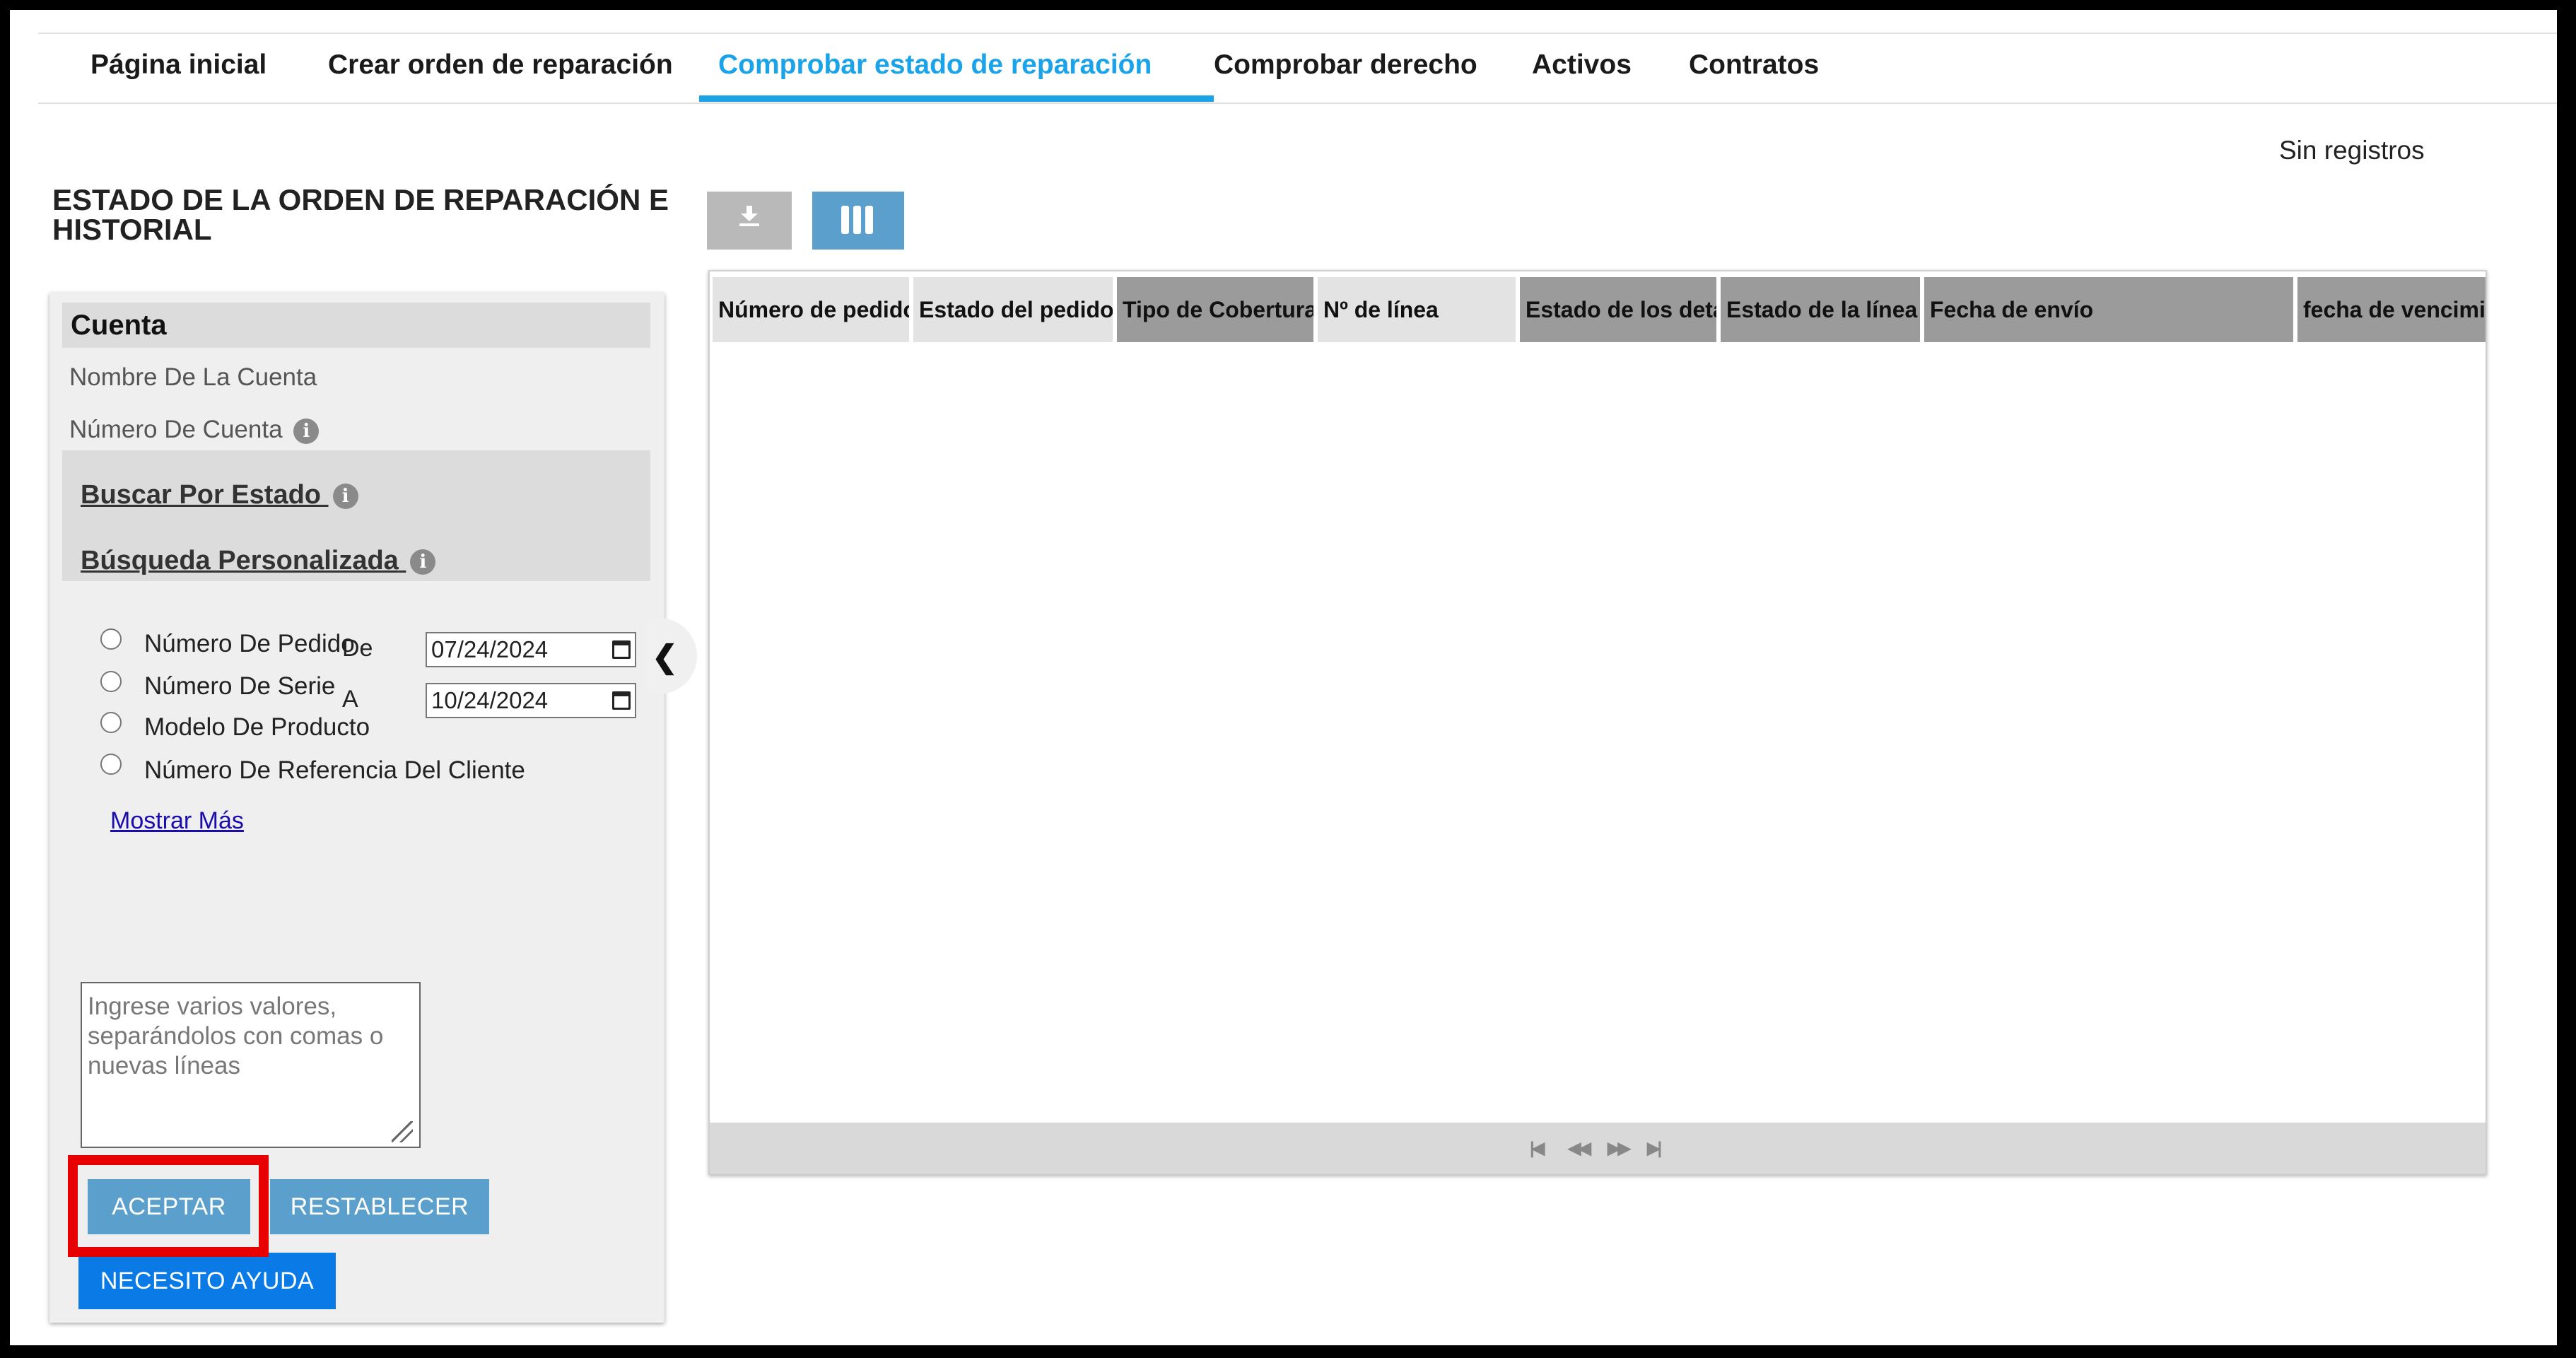 Image resolution: width=2576 pixels, height=1358 pixels. I want to click on show-more-link: Mostrar Más, so click(177, 821).